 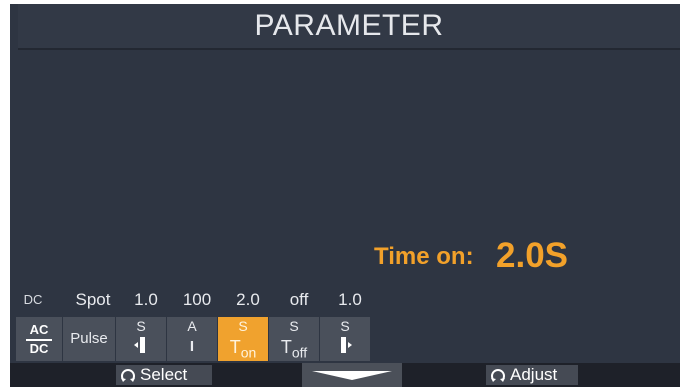 What do you see at coordinates (39, 348) in the screenshot?
I see `dc-label: DC` at bounding box center [39, 348].